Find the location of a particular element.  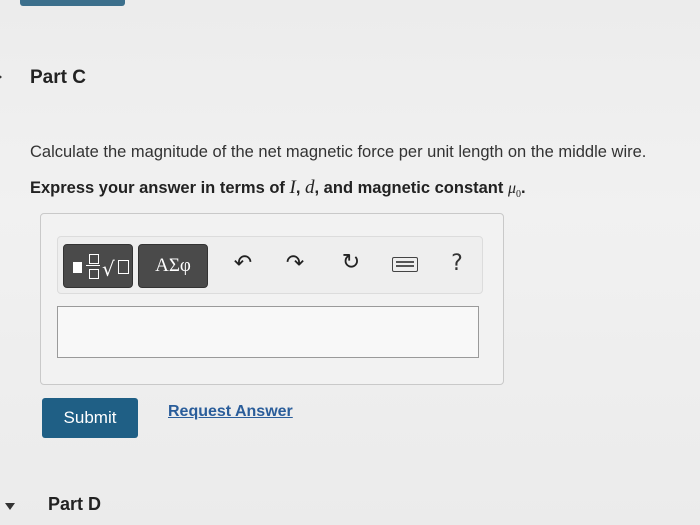

math-toolbar: √ ΑΣφ ↶ ↷ ↻ ? is located at coordinates (270, 265).